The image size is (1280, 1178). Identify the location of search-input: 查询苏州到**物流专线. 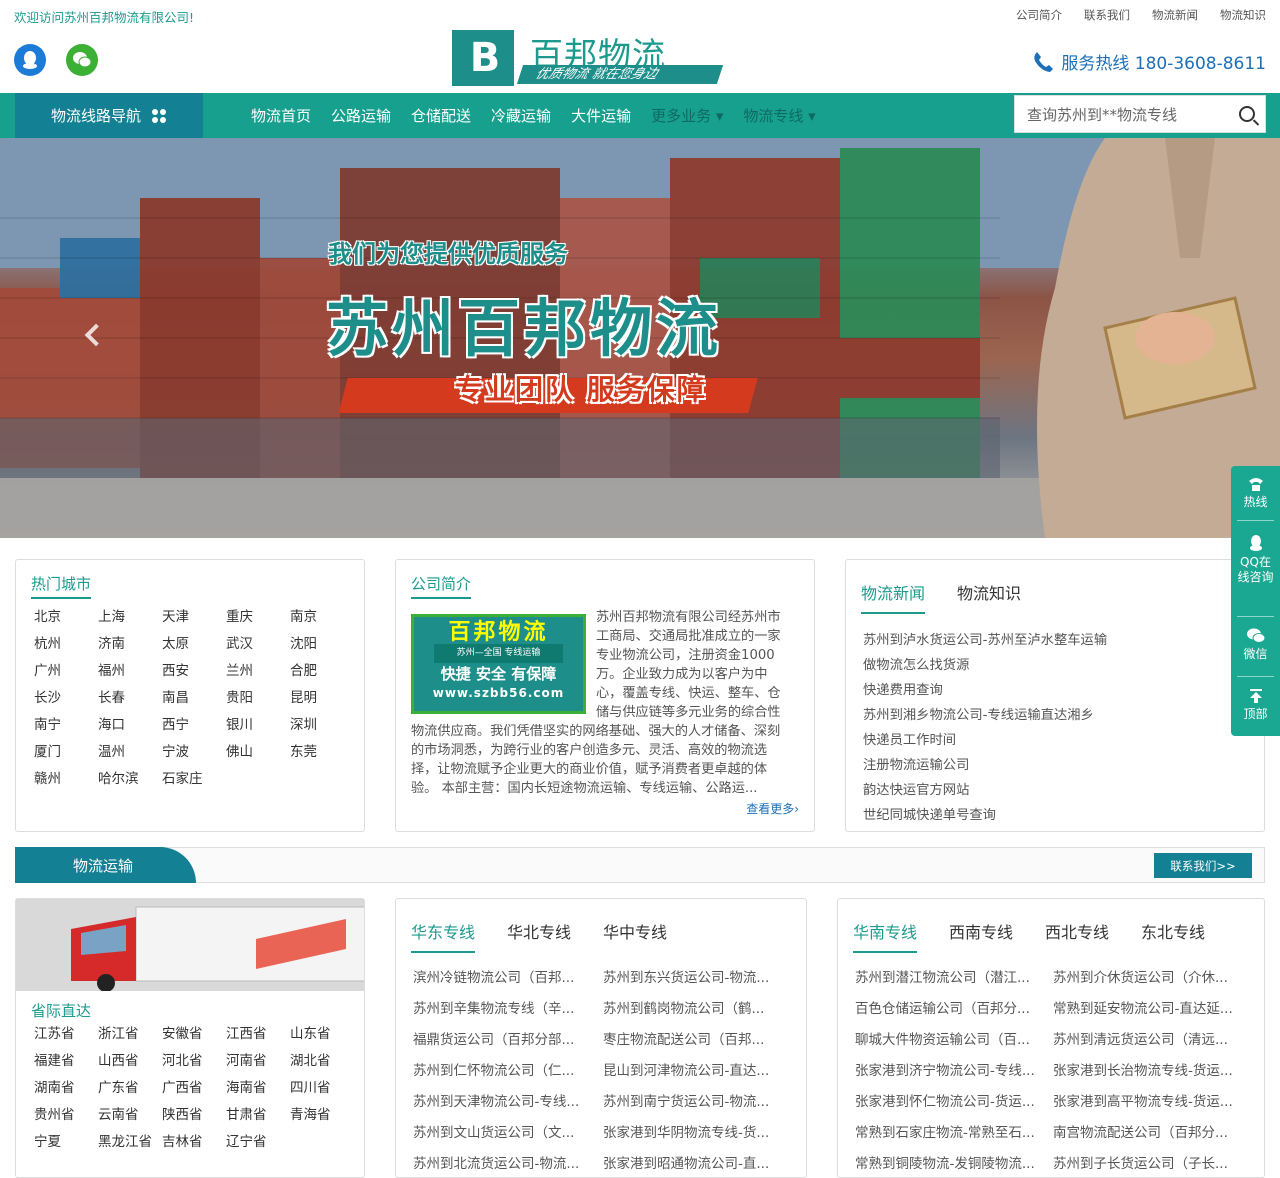
(1102, 114).